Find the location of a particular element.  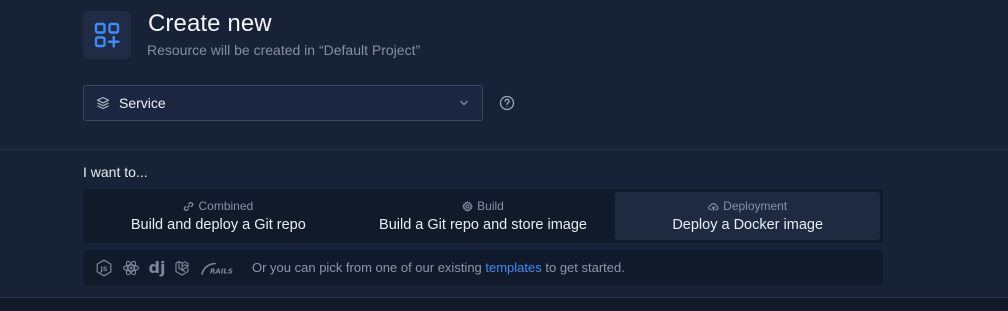

tab-category-label: Combined is located at coordinates (226, 206).